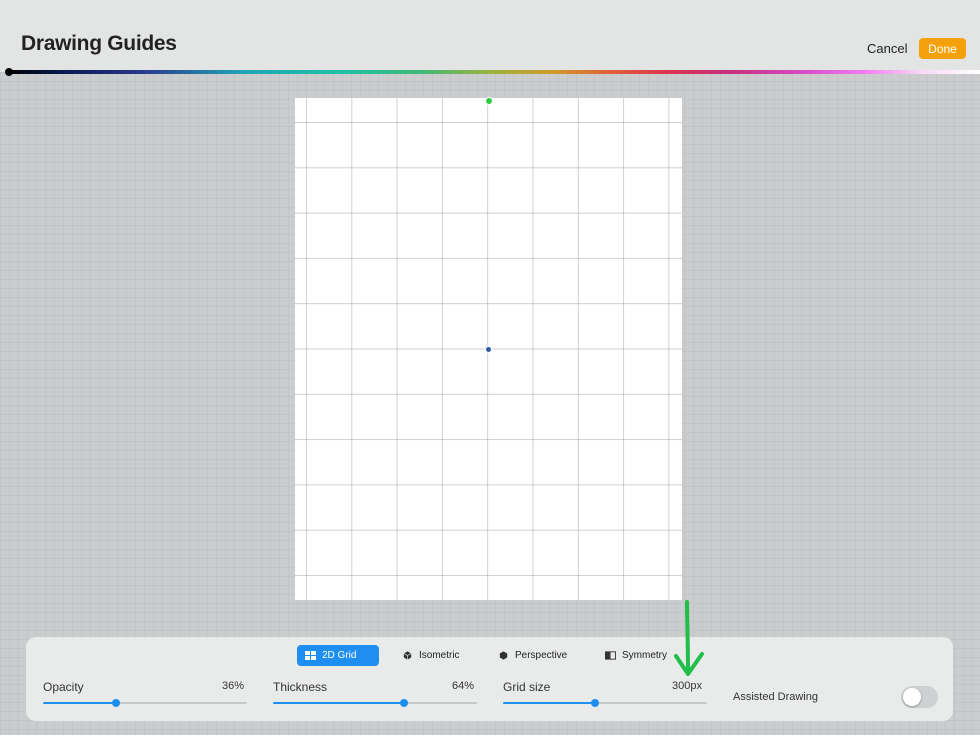  I want to click on tab-isometric: Isometric, so click(431, 655).